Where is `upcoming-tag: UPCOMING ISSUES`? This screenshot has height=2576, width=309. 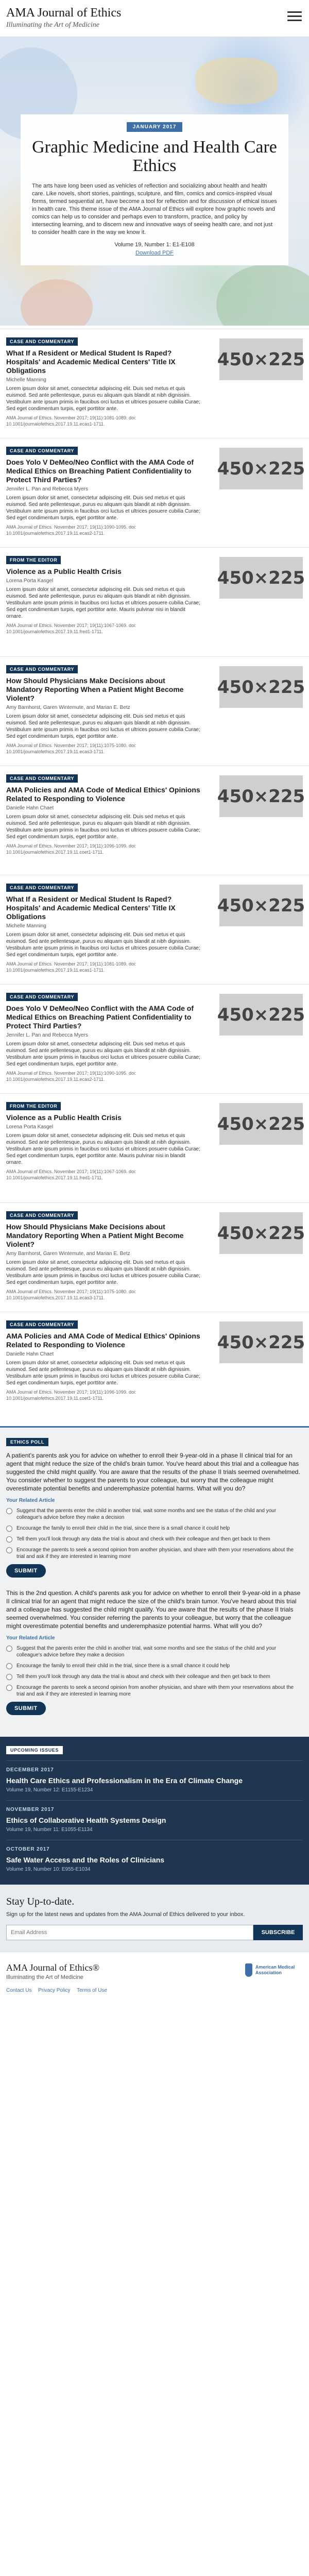 upcoming-tag: UPCOMING ISSUES is located at coordinates (34, 1750).